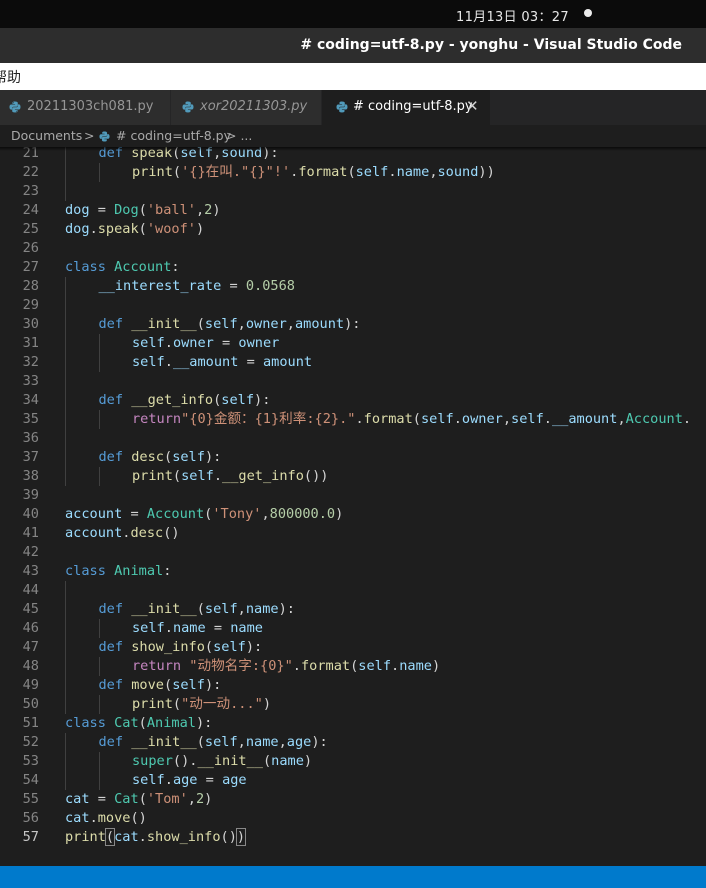  I want to click on tab-xor20211303: xor20211303.py, so click(246, 107).